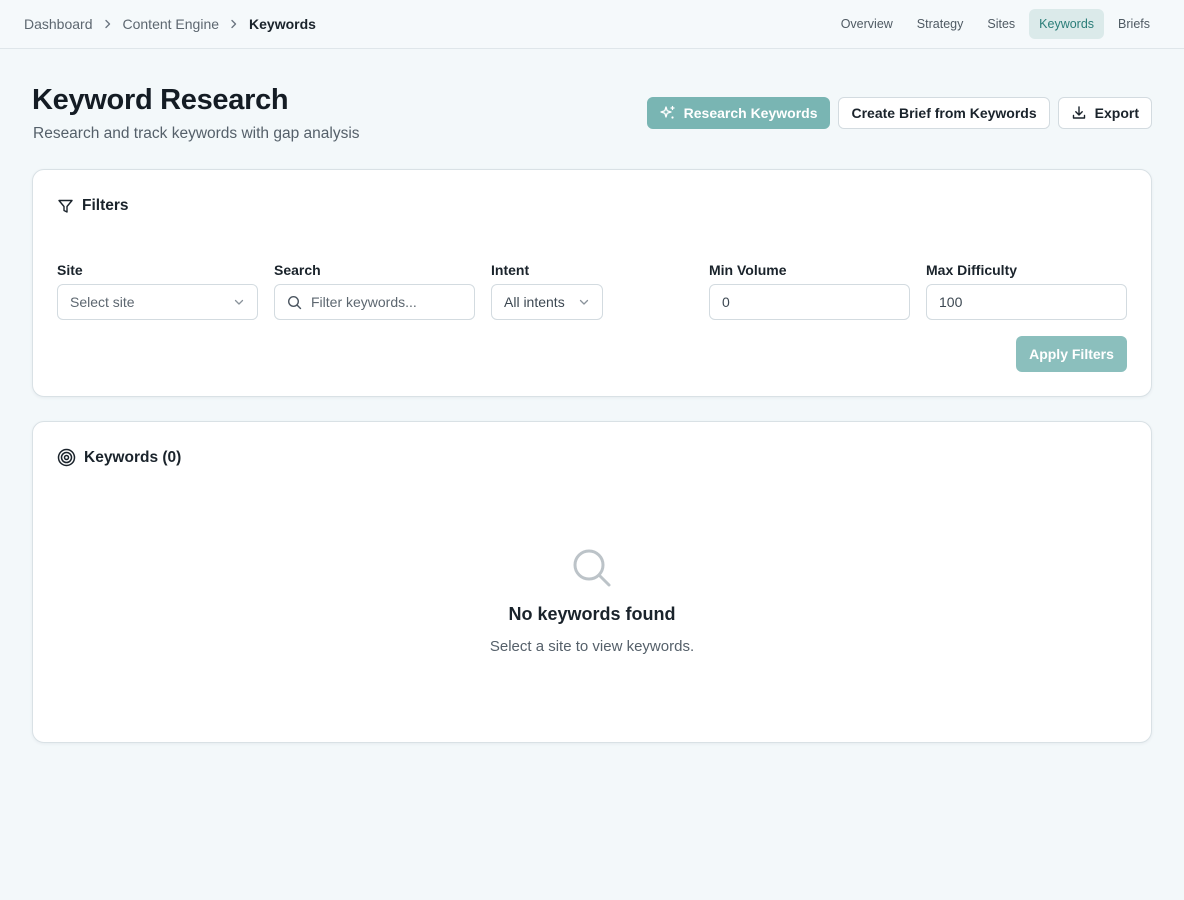 This screenshot has width=1184, height=900. Describe the element at coordinates (102, 302) in the screenshot. I see `site-select-placeholder: Select site` at that location.